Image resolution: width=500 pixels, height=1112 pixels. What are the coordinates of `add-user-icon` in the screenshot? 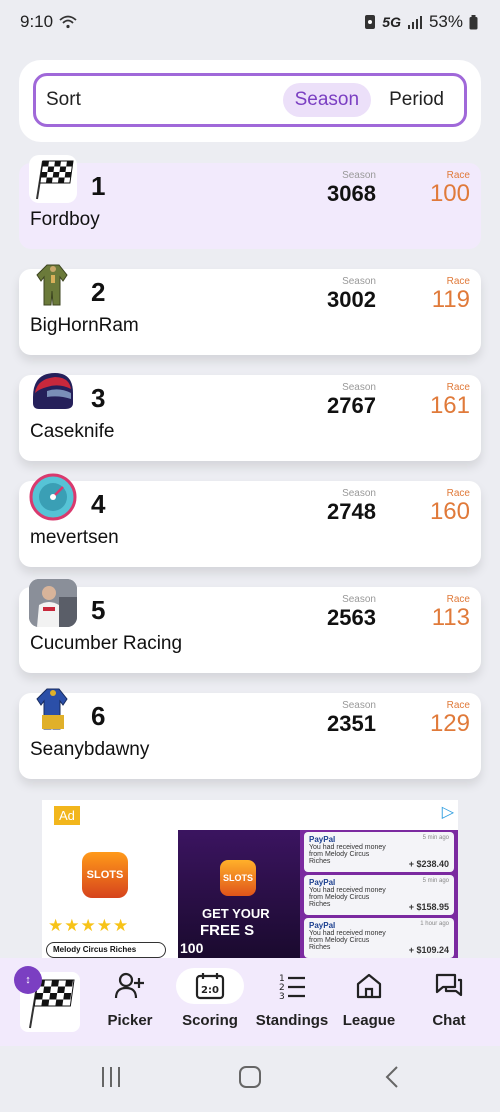 It's located at (130, 986).